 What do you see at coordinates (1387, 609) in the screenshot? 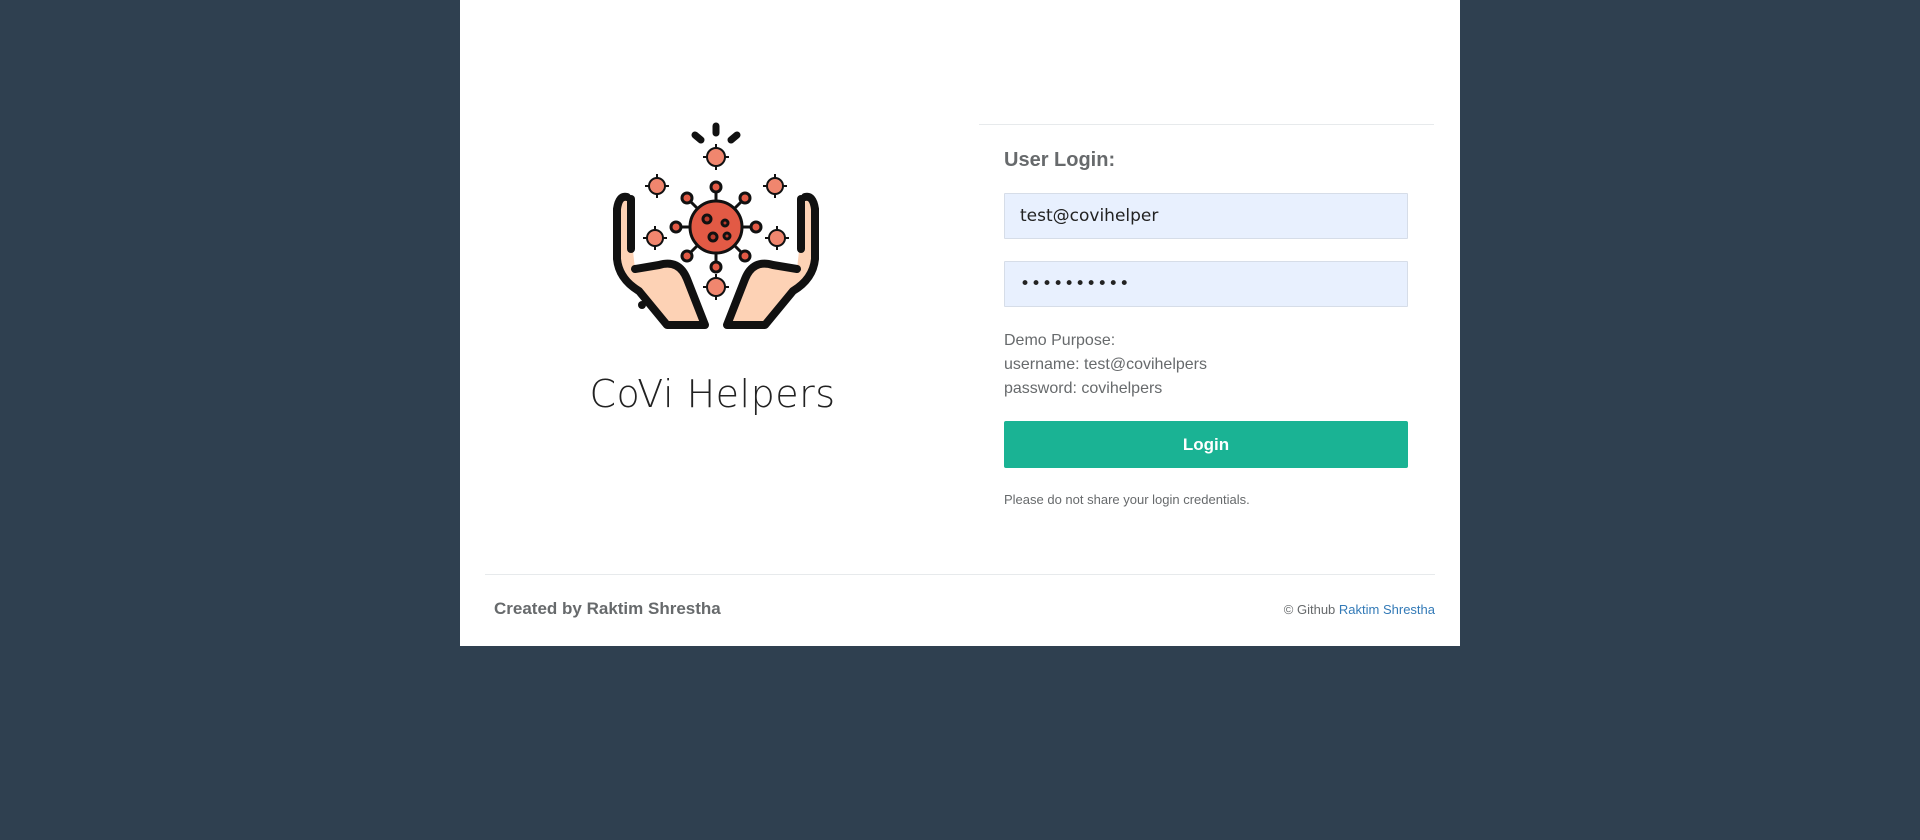
I see `github-link: Raktim Shrestha` at bounding box center [1387, 609].